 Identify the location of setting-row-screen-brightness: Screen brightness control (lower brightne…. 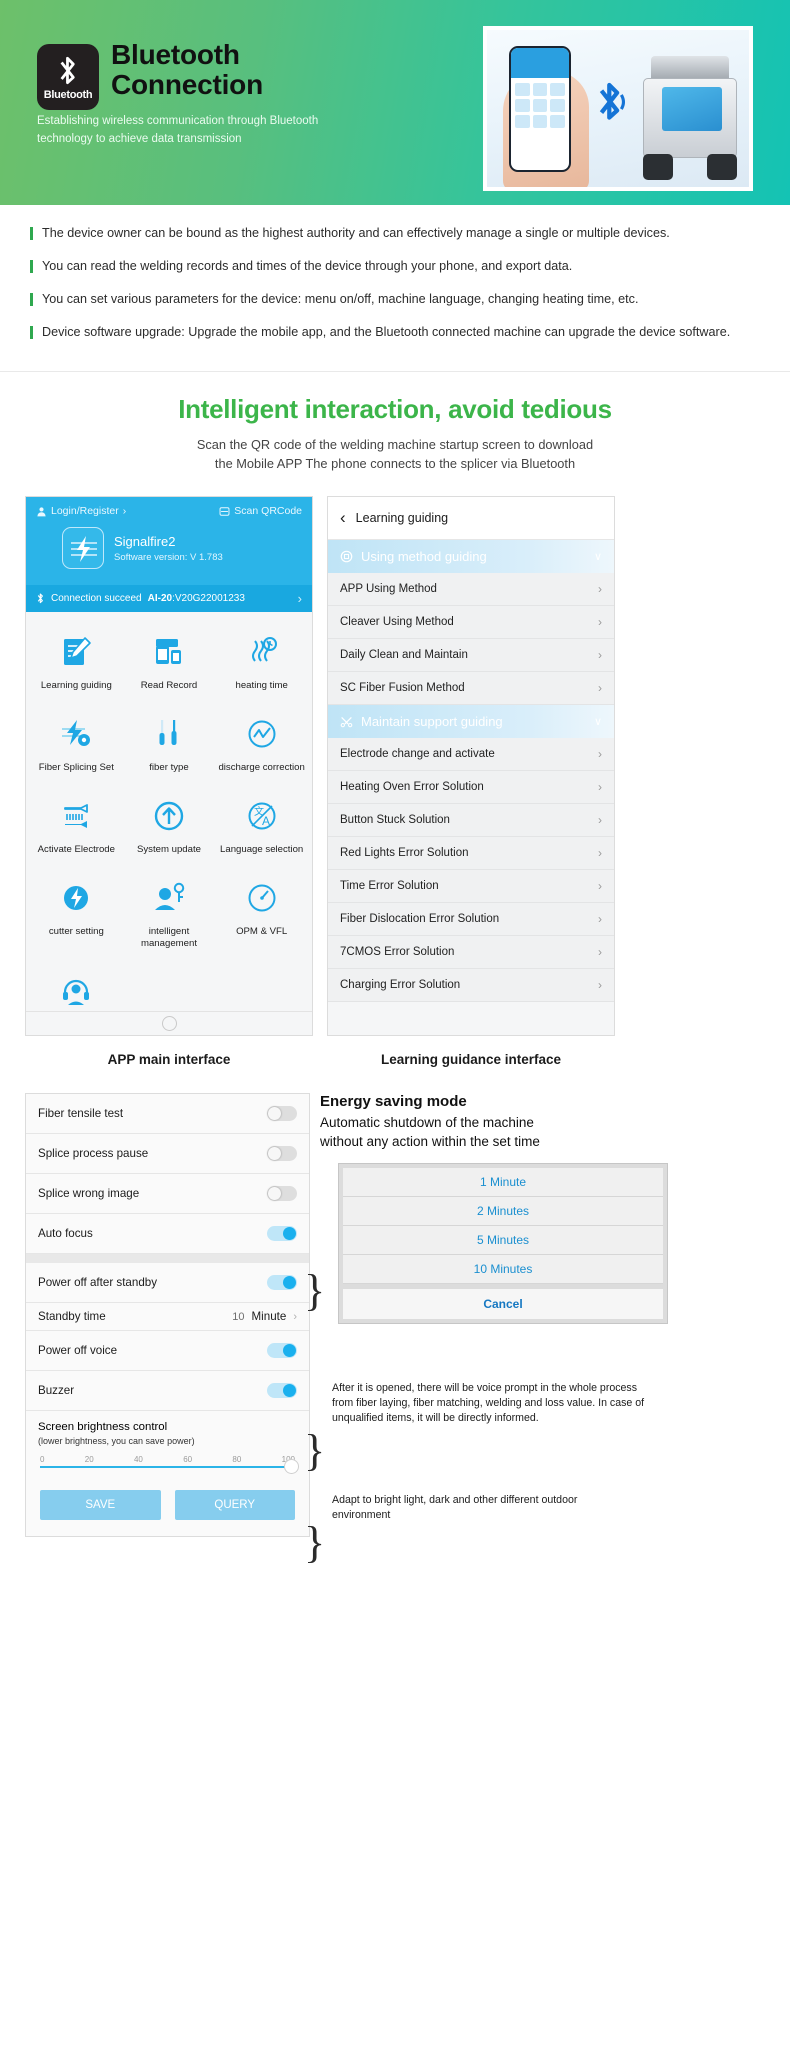
(167, 1429).